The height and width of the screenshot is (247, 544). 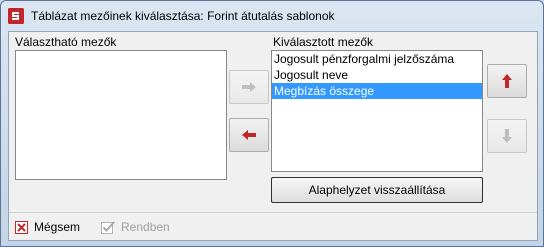 I want to click on move-right-button, so click(x=249, y=87).